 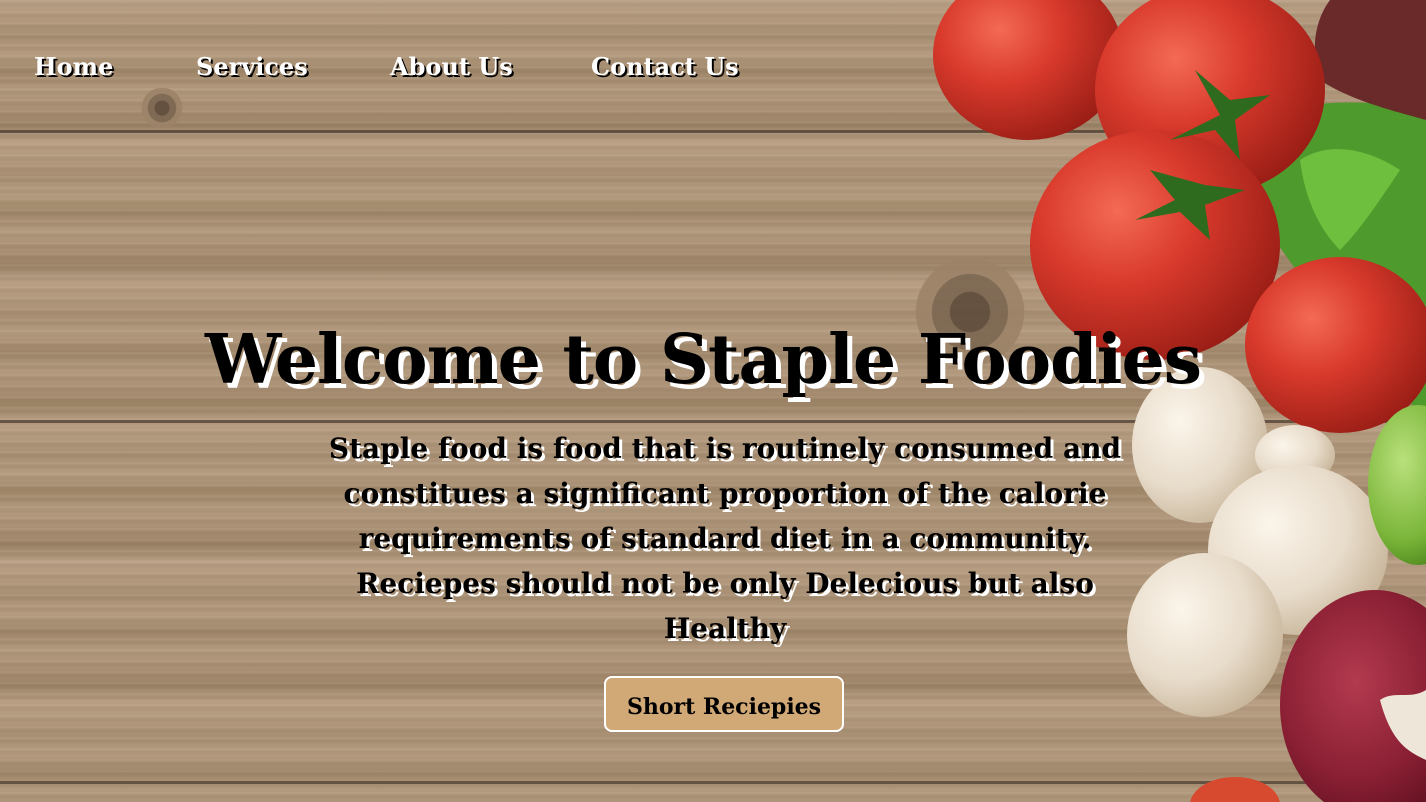 What do you see at coordinates (681, 66) in the screenshot?
I see `nav-link-contact-us: Contact Us` at bounding box center [681, 66].